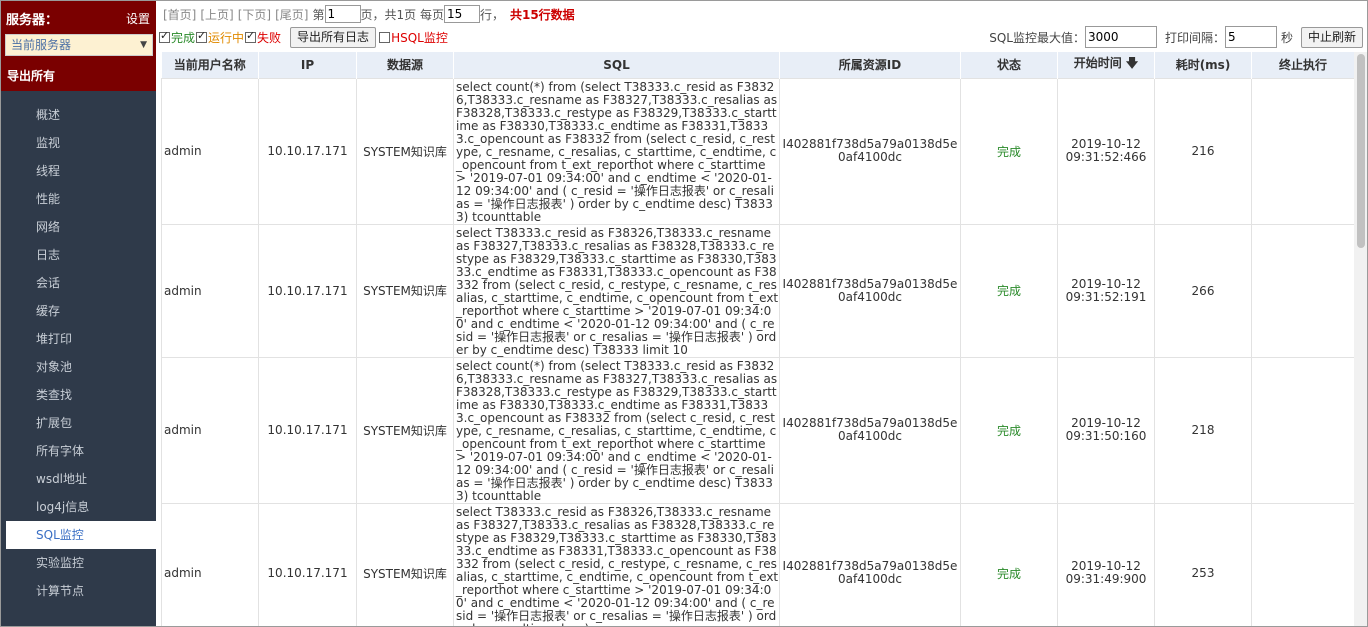 The image size is (1368, 627). What do you see at coordinates (263, 37) in the screenshot?
I see `failed-checkbox: 失败` at bounding box center [263, 37].